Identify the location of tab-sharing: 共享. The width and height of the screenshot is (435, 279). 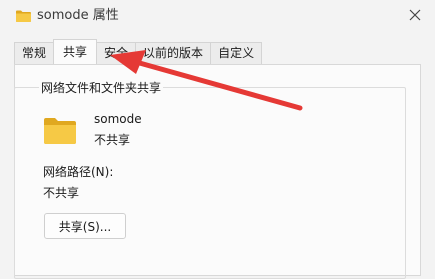
(75, 51).